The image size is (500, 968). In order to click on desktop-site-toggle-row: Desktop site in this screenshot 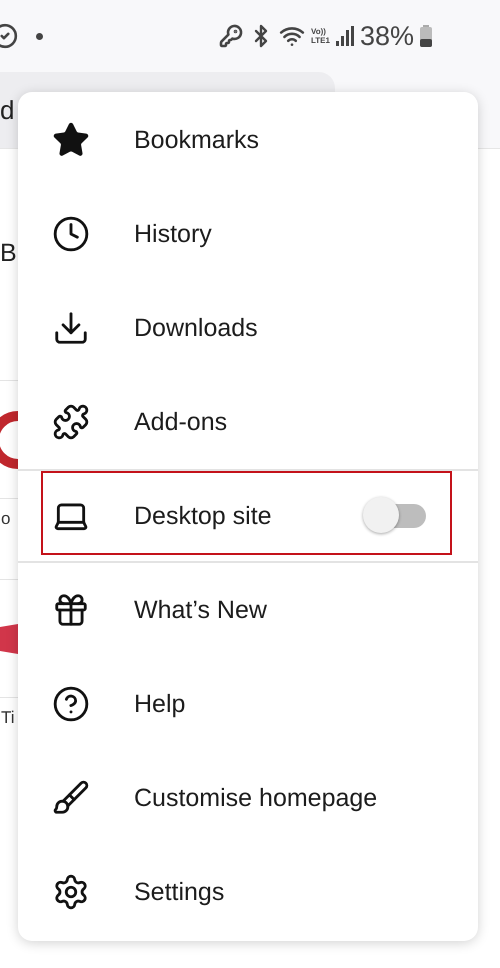, I will do `click(248, 516)`.